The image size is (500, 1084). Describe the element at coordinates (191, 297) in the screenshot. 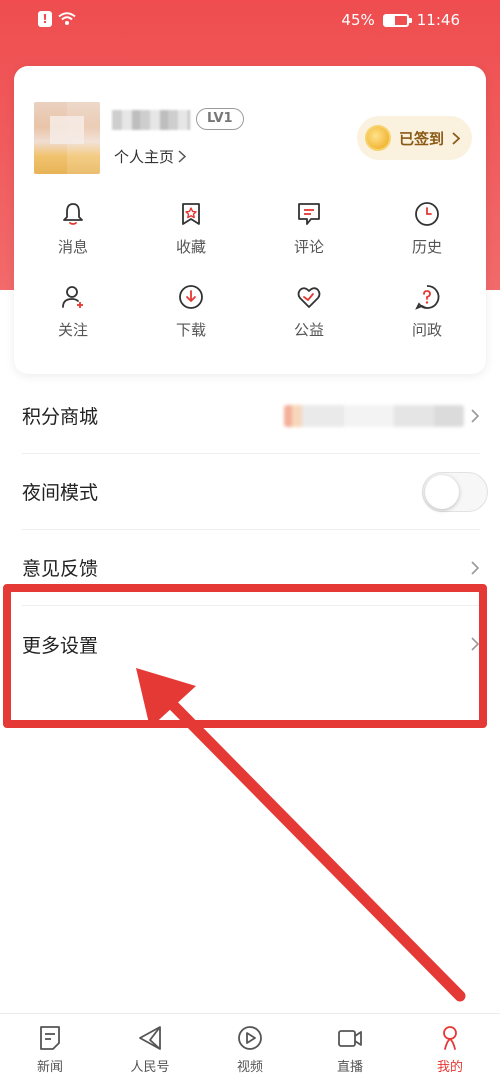

I see `download-icon` at that location.